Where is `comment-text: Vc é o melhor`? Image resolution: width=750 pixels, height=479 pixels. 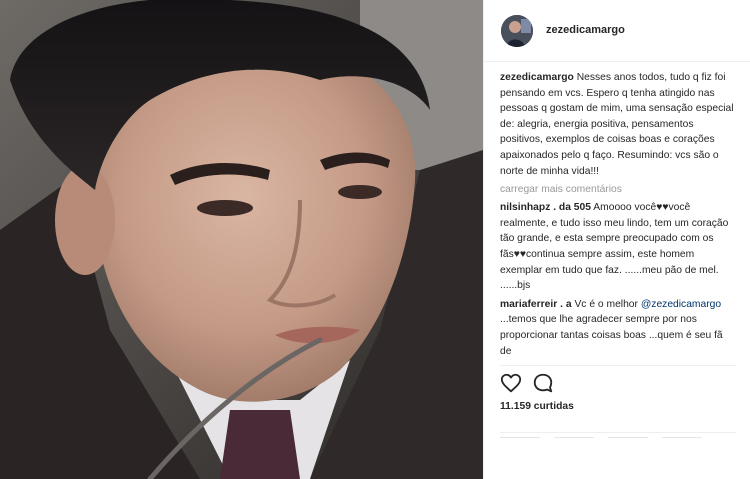 comment-text: Vc é o melhor is located at coordinates (606, 304).